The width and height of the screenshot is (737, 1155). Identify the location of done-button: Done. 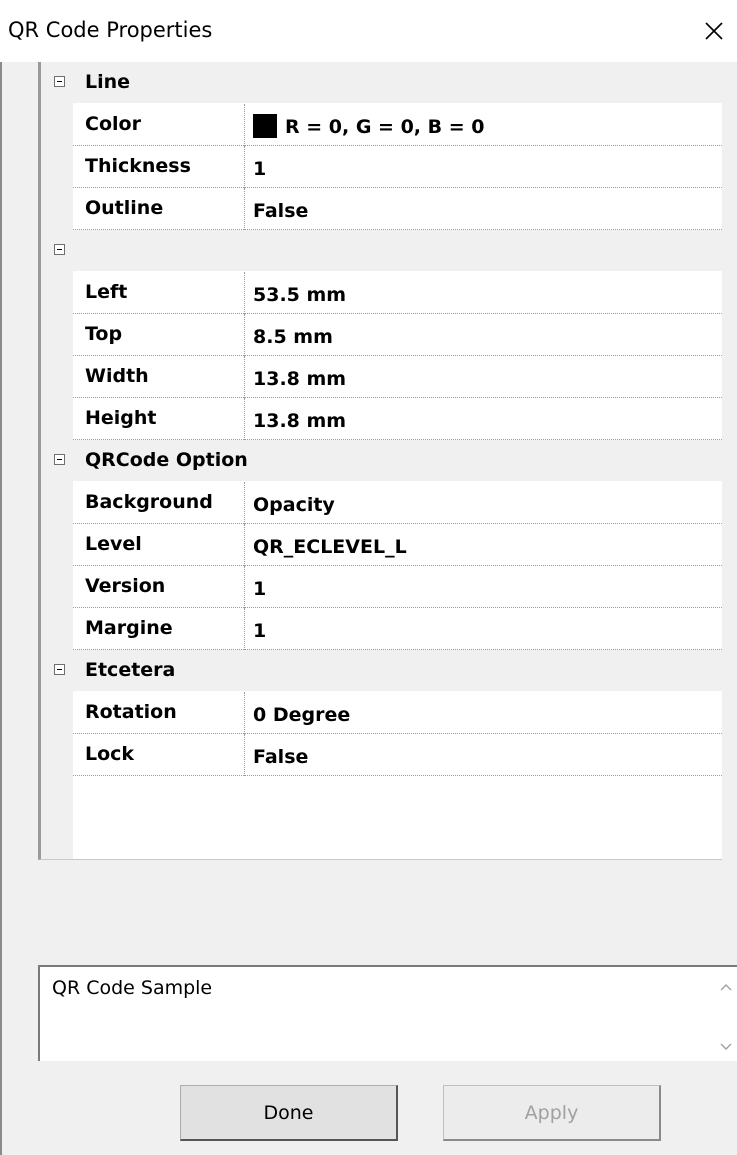
(289, 1113).